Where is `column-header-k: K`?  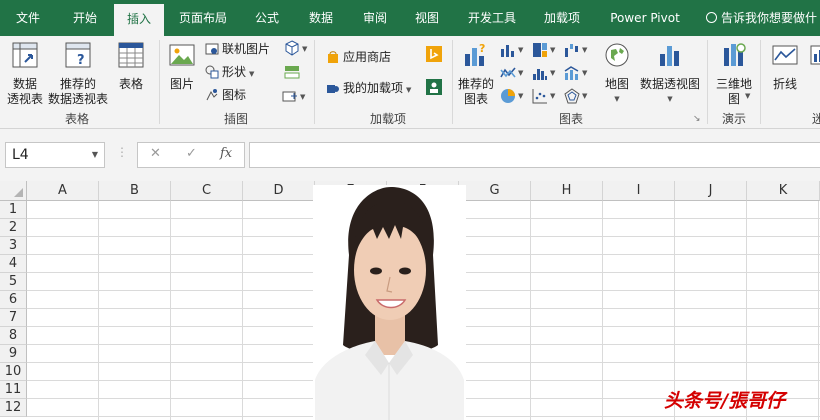 column-header-k: K is located at coordinates (783, 191).